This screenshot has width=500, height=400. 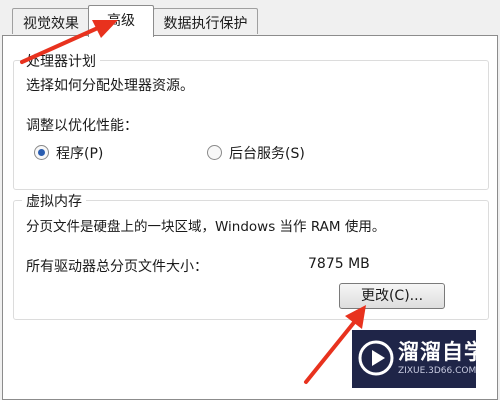 I want to click on watermark-subtitle: ZIXUE.3D66.COM, so click(x=437, y=371).